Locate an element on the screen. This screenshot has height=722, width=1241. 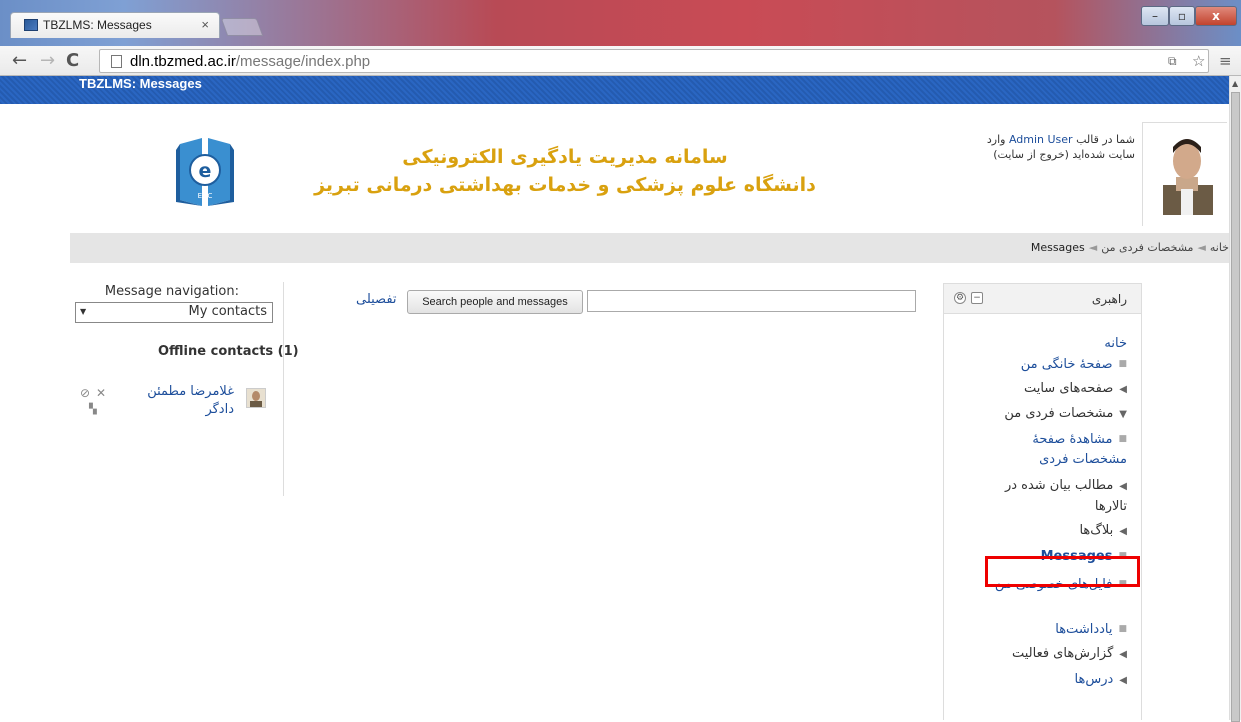
message-navigation-select: ▼ My contacts is located at coordinates (174, 312).